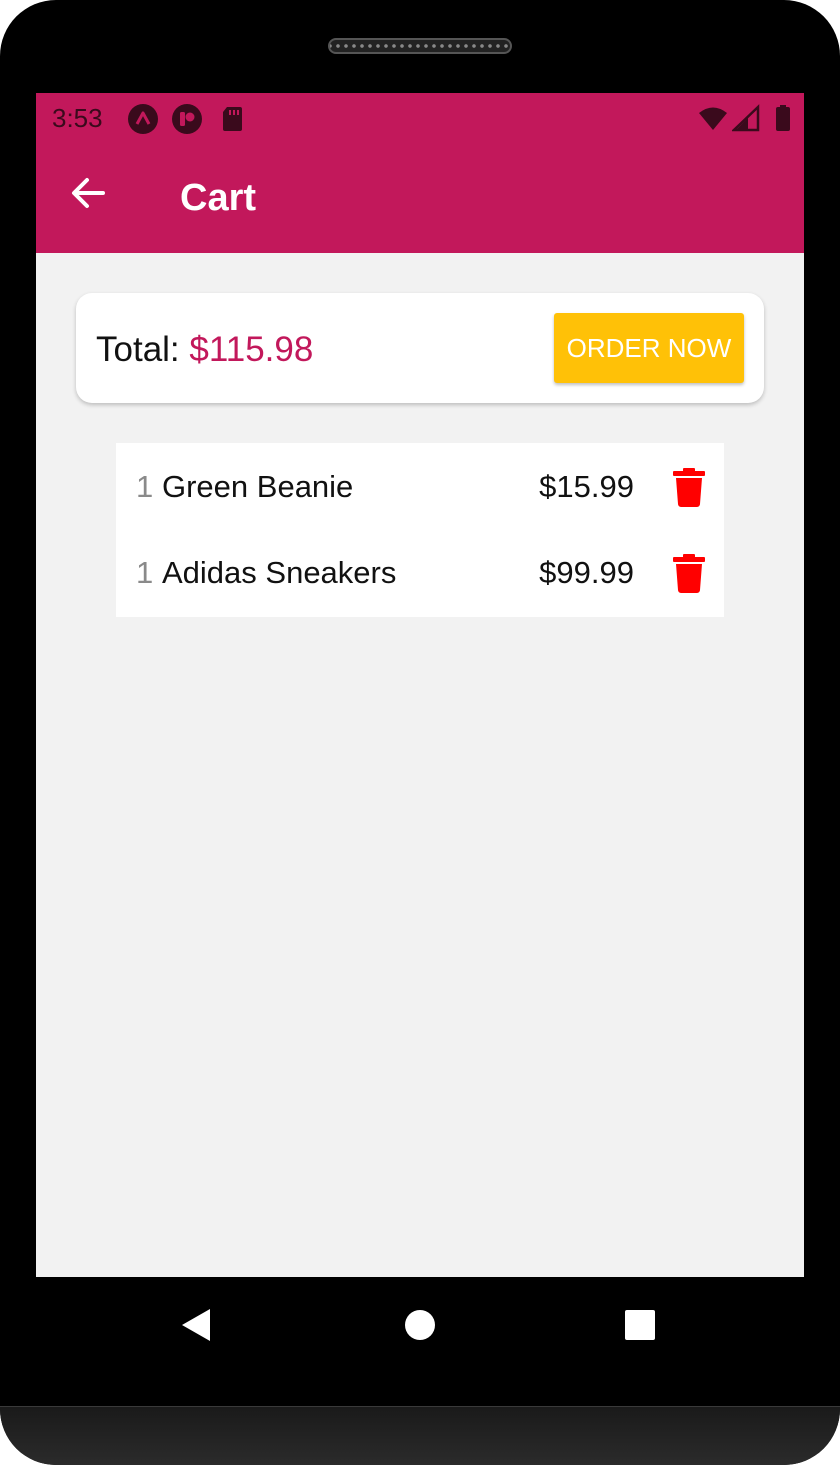 This screenshot has width=840, height=1465. Describe the element at coordinates (233, 119) in the screenshot. I see `sd-card-icon` at that location.